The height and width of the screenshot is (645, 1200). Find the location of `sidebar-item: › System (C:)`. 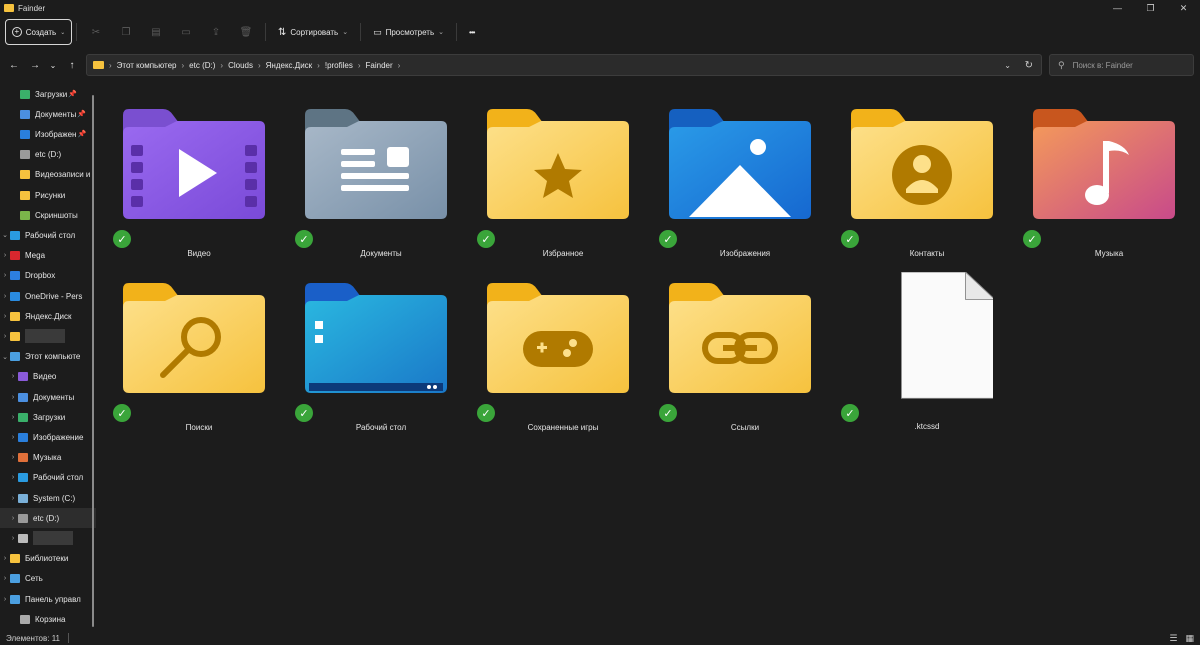

sidebar-item: › System (C:) is located at coordinates (48, 498).